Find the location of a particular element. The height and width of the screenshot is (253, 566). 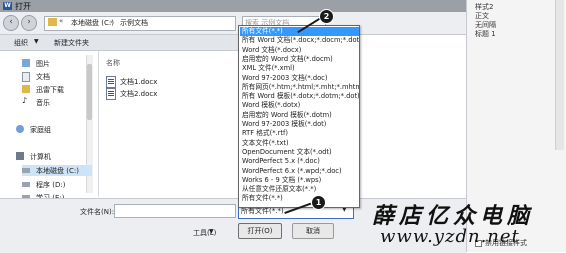

file-type-option: 所有 Word 模板(*.dotx;*.dotm;*.dot) is located at coordinates (299, 96).